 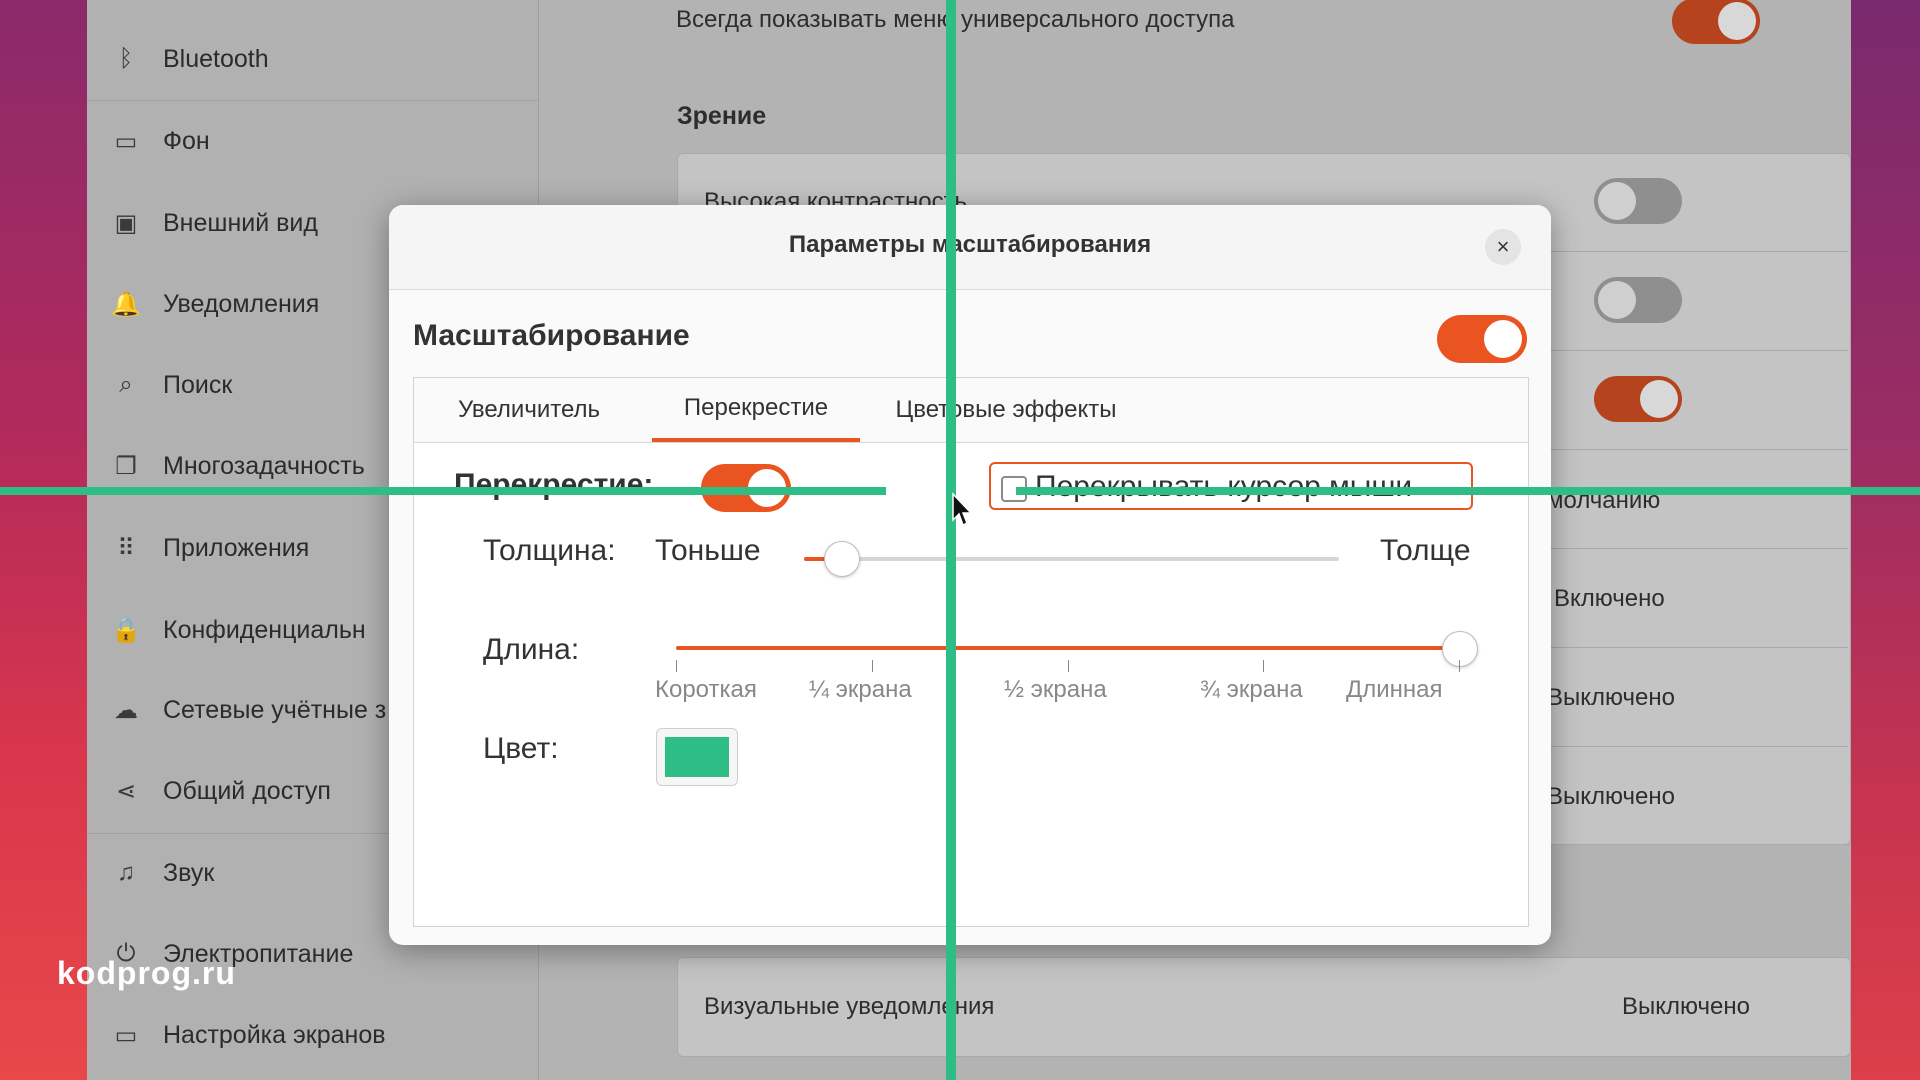 I want to click on sidebar-item-label: Приложения, so click(x=236, y=547).